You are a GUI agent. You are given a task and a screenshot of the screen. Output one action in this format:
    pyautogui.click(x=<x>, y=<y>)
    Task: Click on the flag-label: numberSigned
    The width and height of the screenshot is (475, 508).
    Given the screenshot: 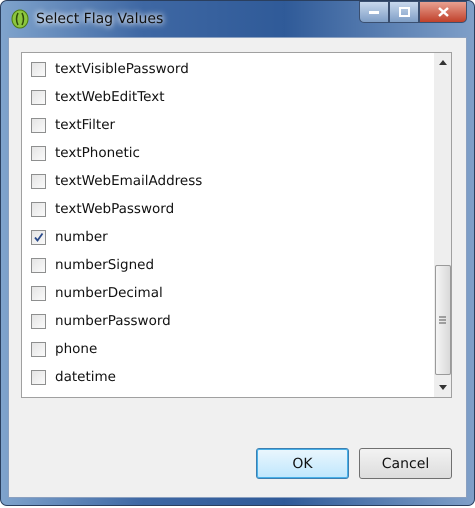 What is the action you would take?
    pyautogui.click(x=104, y=265)
    